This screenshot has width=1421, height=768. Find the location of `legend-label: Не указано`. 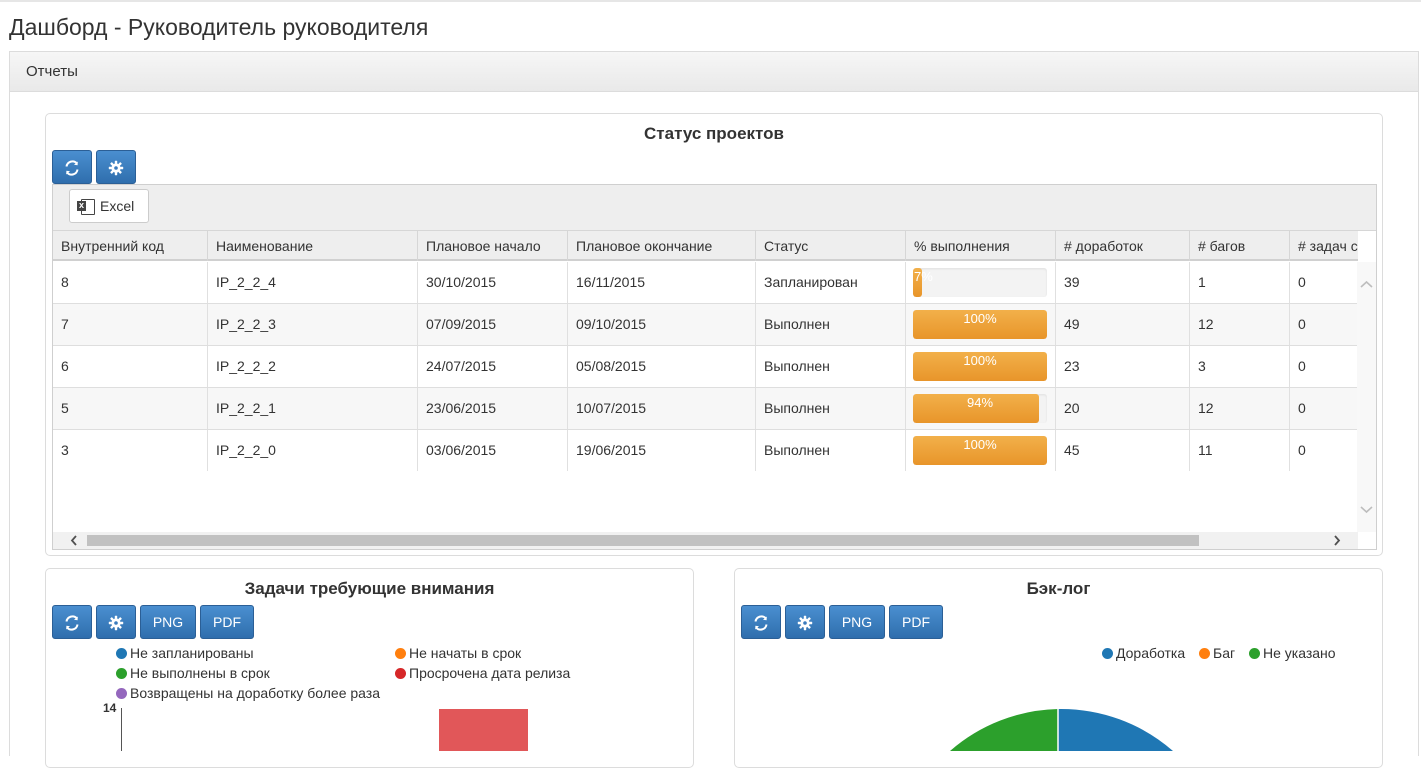

legend-label: Не указано is located at coordinates (1299, 653).